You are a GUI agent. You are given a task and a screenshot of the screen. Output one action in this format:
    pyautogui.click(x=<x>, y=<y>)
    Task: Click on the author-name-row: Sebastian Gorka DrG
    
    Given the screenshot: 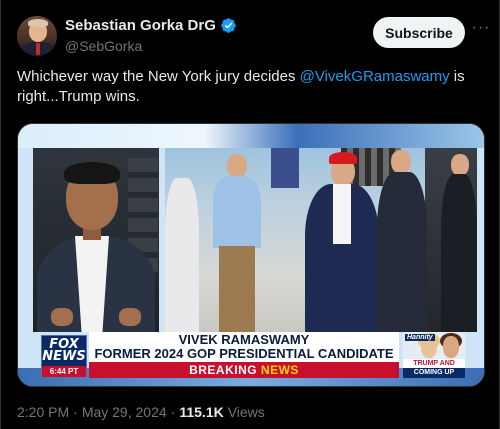 What is the action you would take?
    pyautogui.click(x=151, y=25)
    